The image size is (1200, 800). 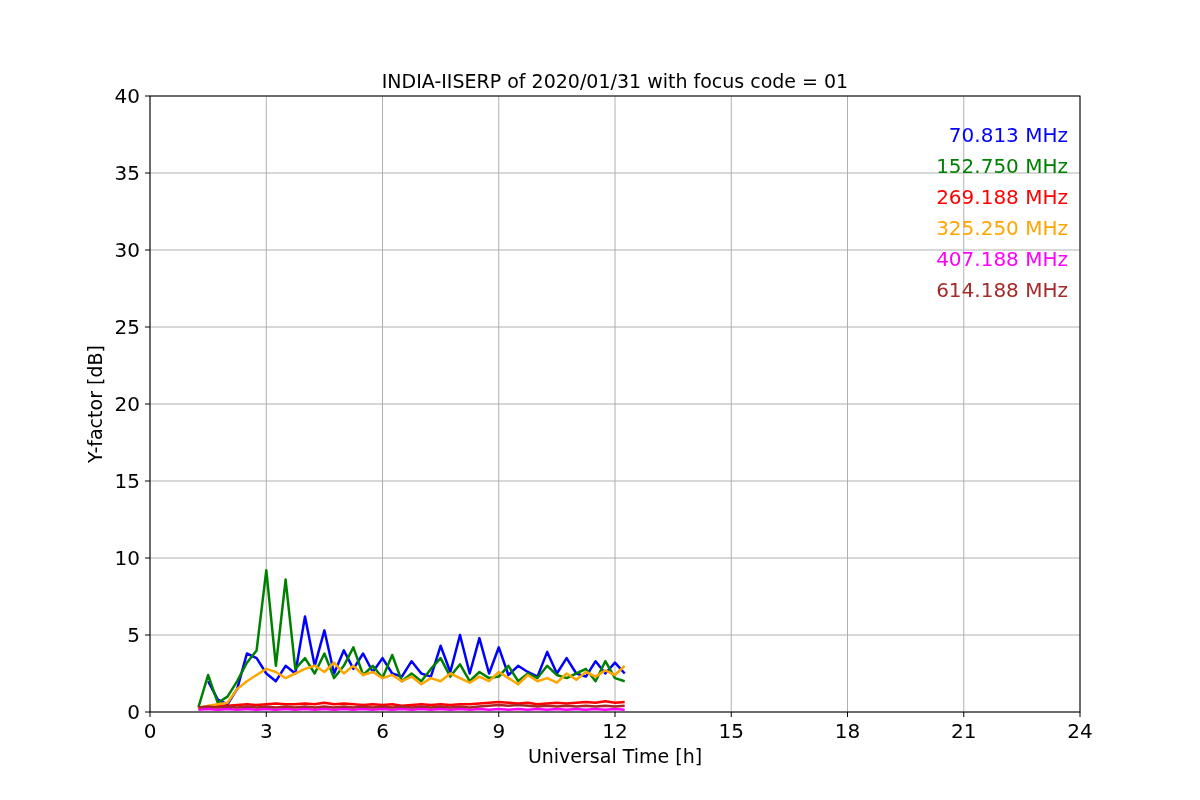 I want to click on legend-label: 70.813 MHz, so click(x=1008, y=135).